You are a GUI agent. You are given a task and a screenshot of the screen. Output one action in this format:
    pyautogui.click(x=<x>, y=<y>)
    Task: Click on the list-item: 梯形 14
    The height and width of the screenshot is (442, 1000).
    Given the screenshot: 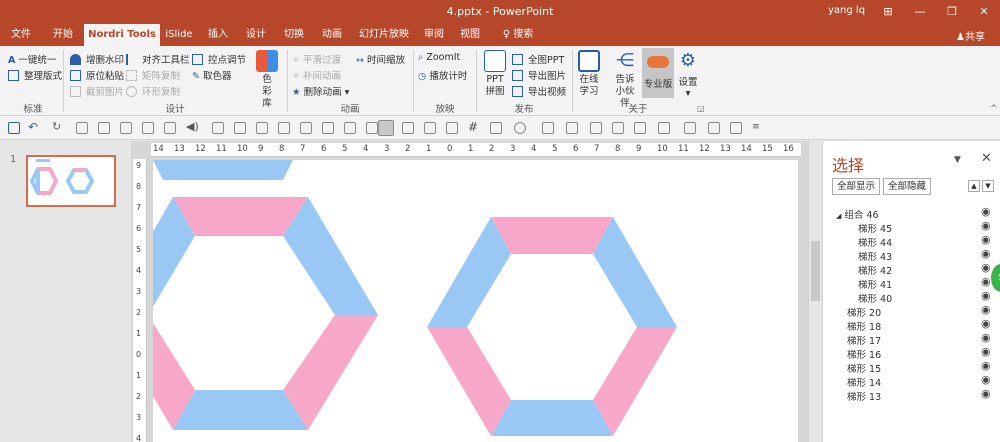 What is the action you would take?
    pyautogui.click(x=864, y=382)
    